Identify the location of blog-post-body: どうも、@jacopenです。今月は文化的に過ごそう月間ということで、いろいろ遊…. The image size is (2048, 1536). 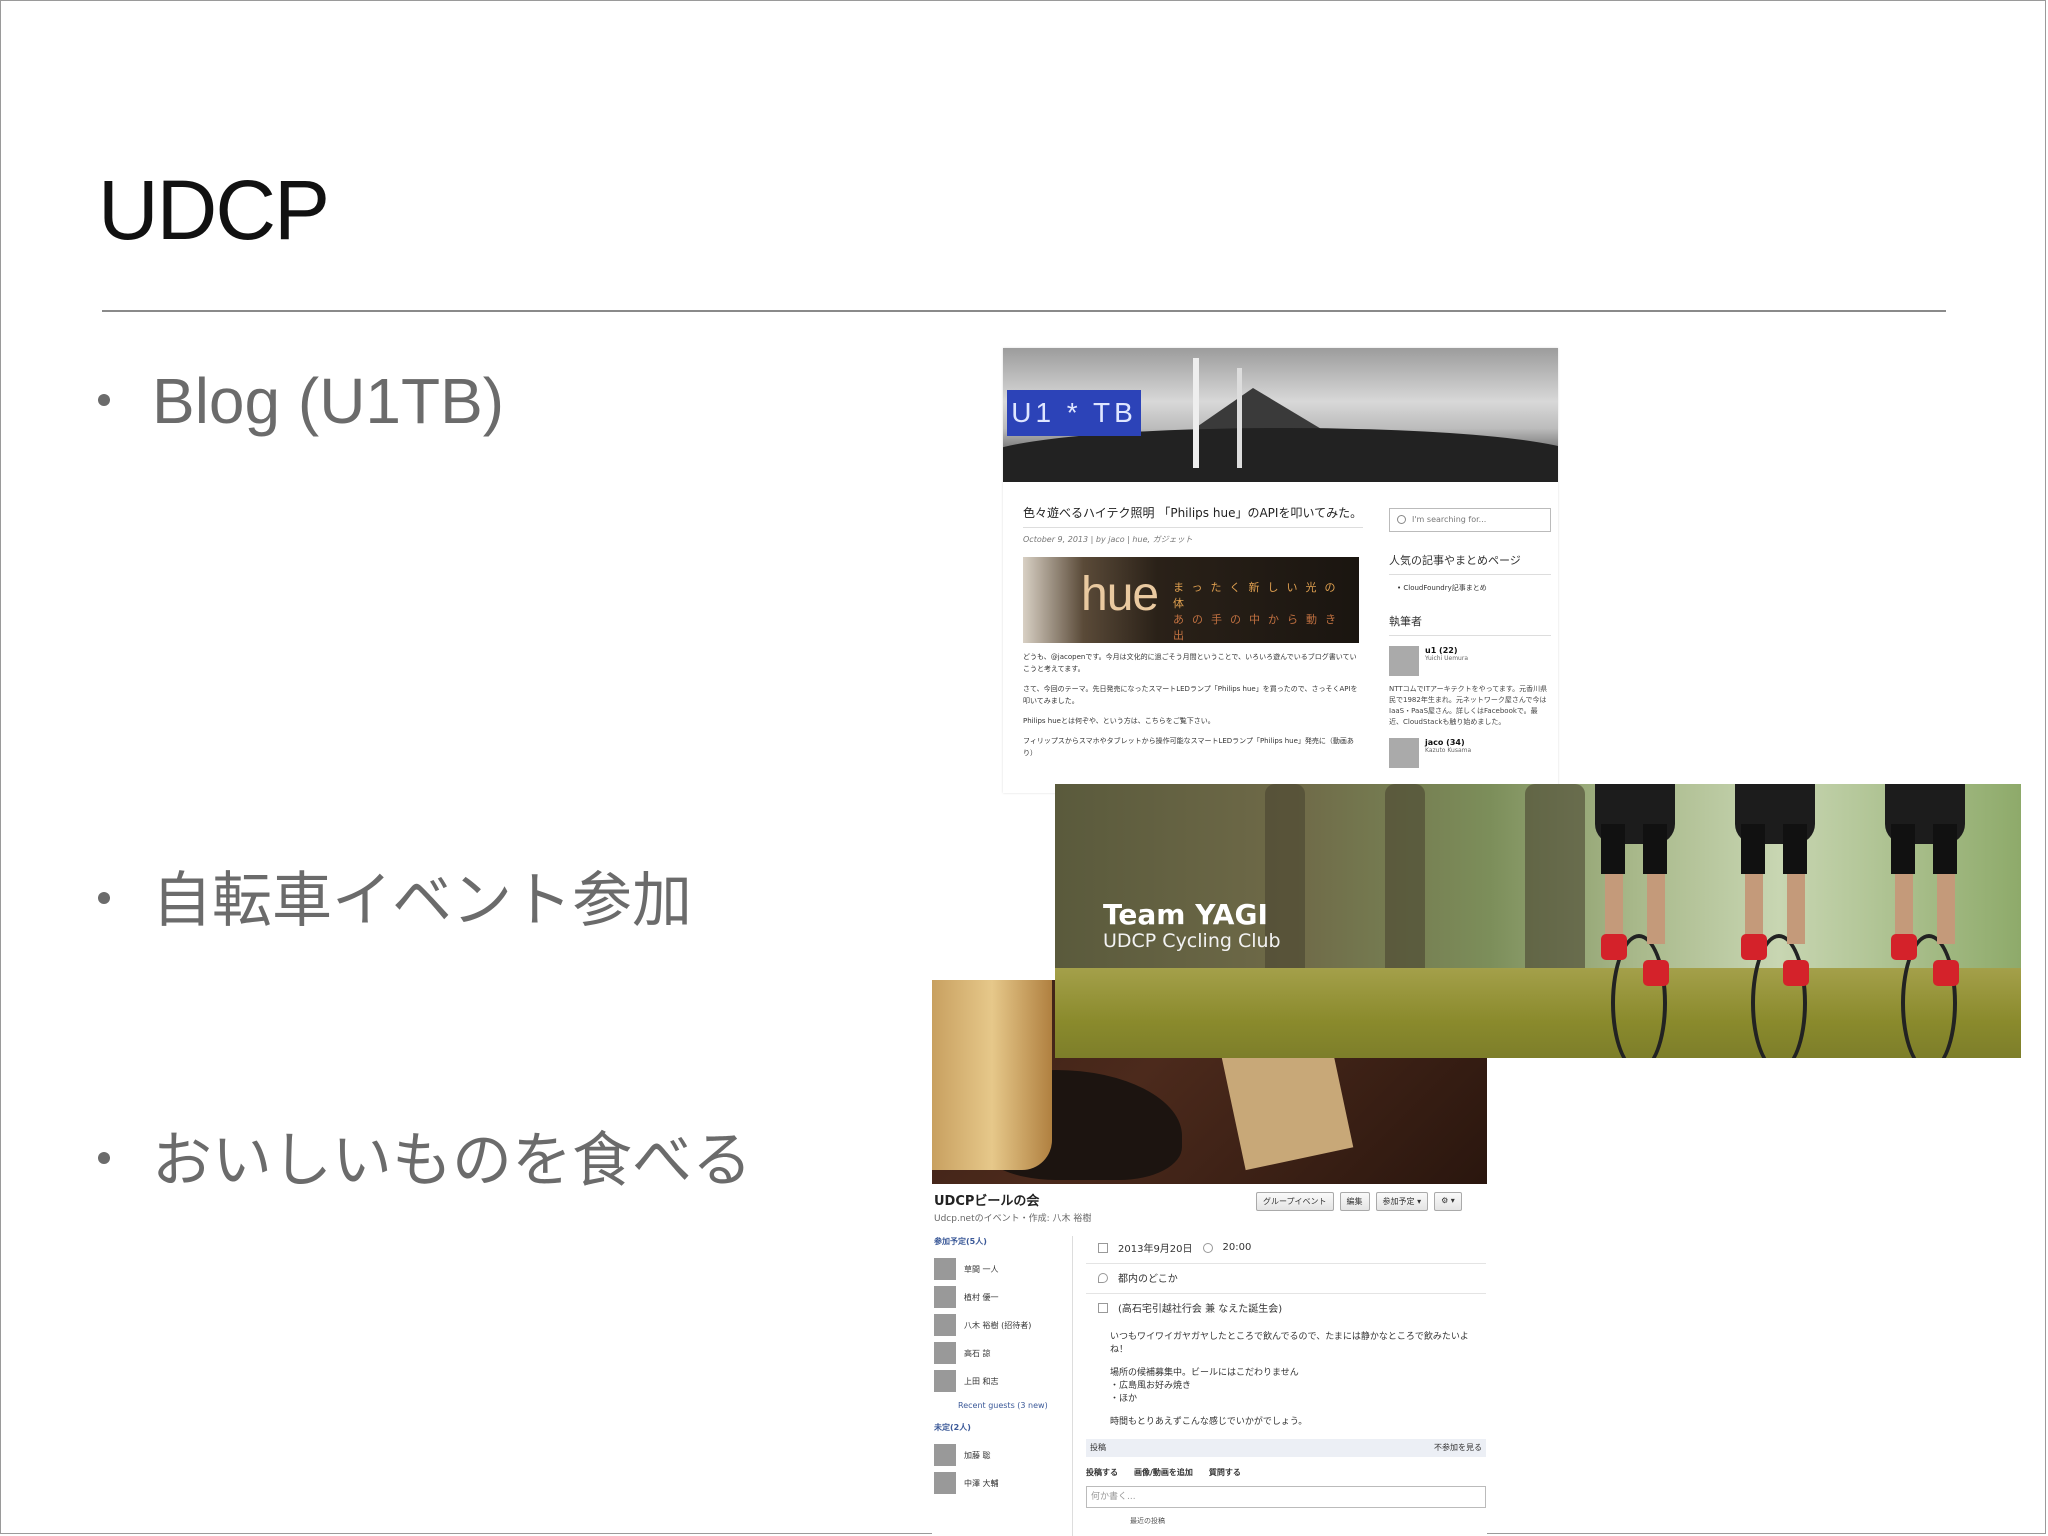
(1193, 705).